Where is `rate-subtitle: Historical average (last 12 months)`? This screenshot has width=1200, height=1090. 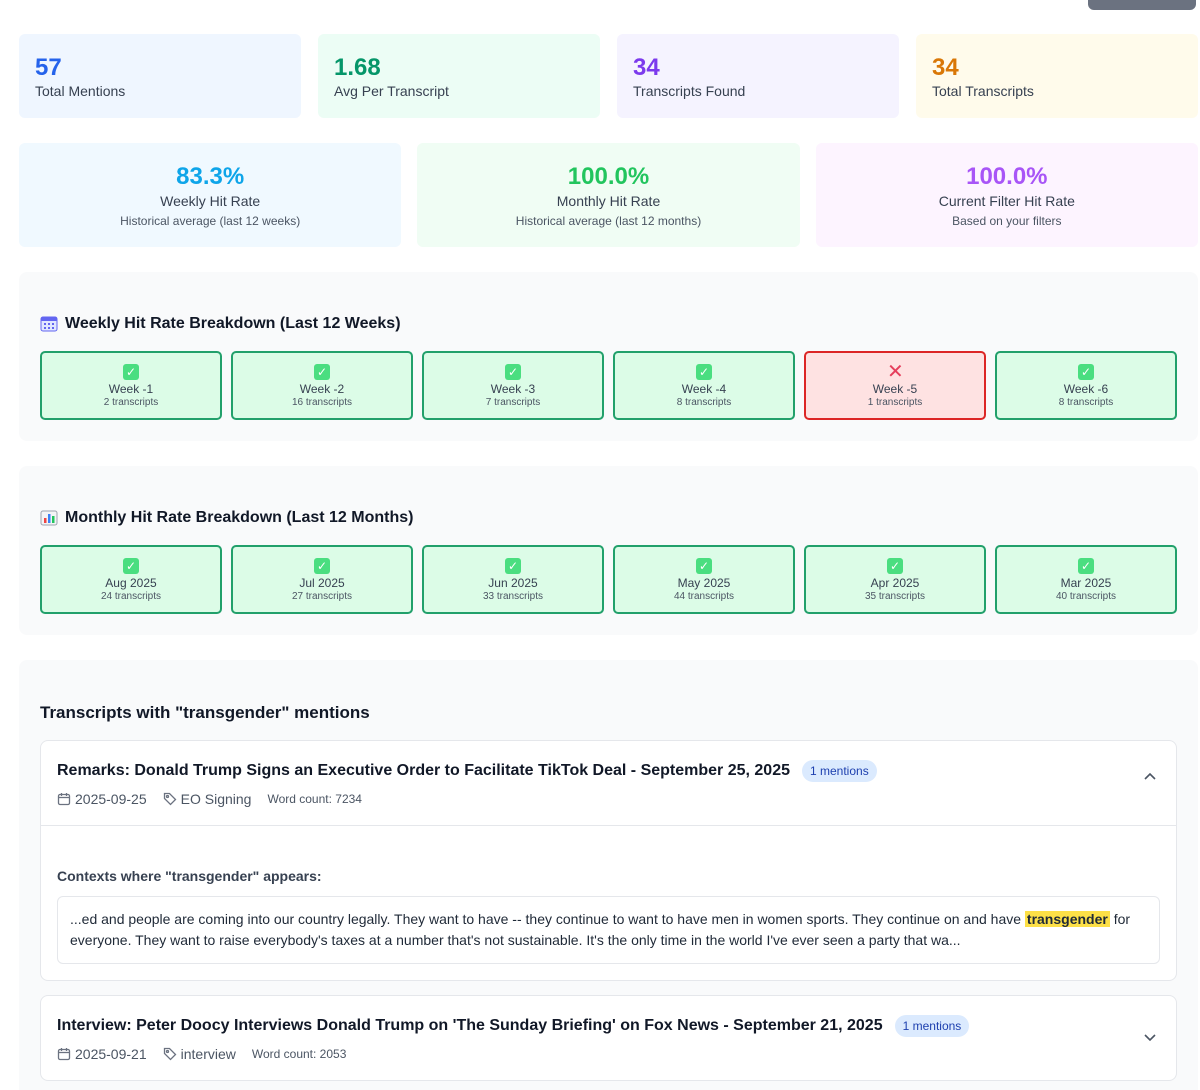 rate-subtitle: Historical average (last 12 months) is located at coordinates (608, 221).